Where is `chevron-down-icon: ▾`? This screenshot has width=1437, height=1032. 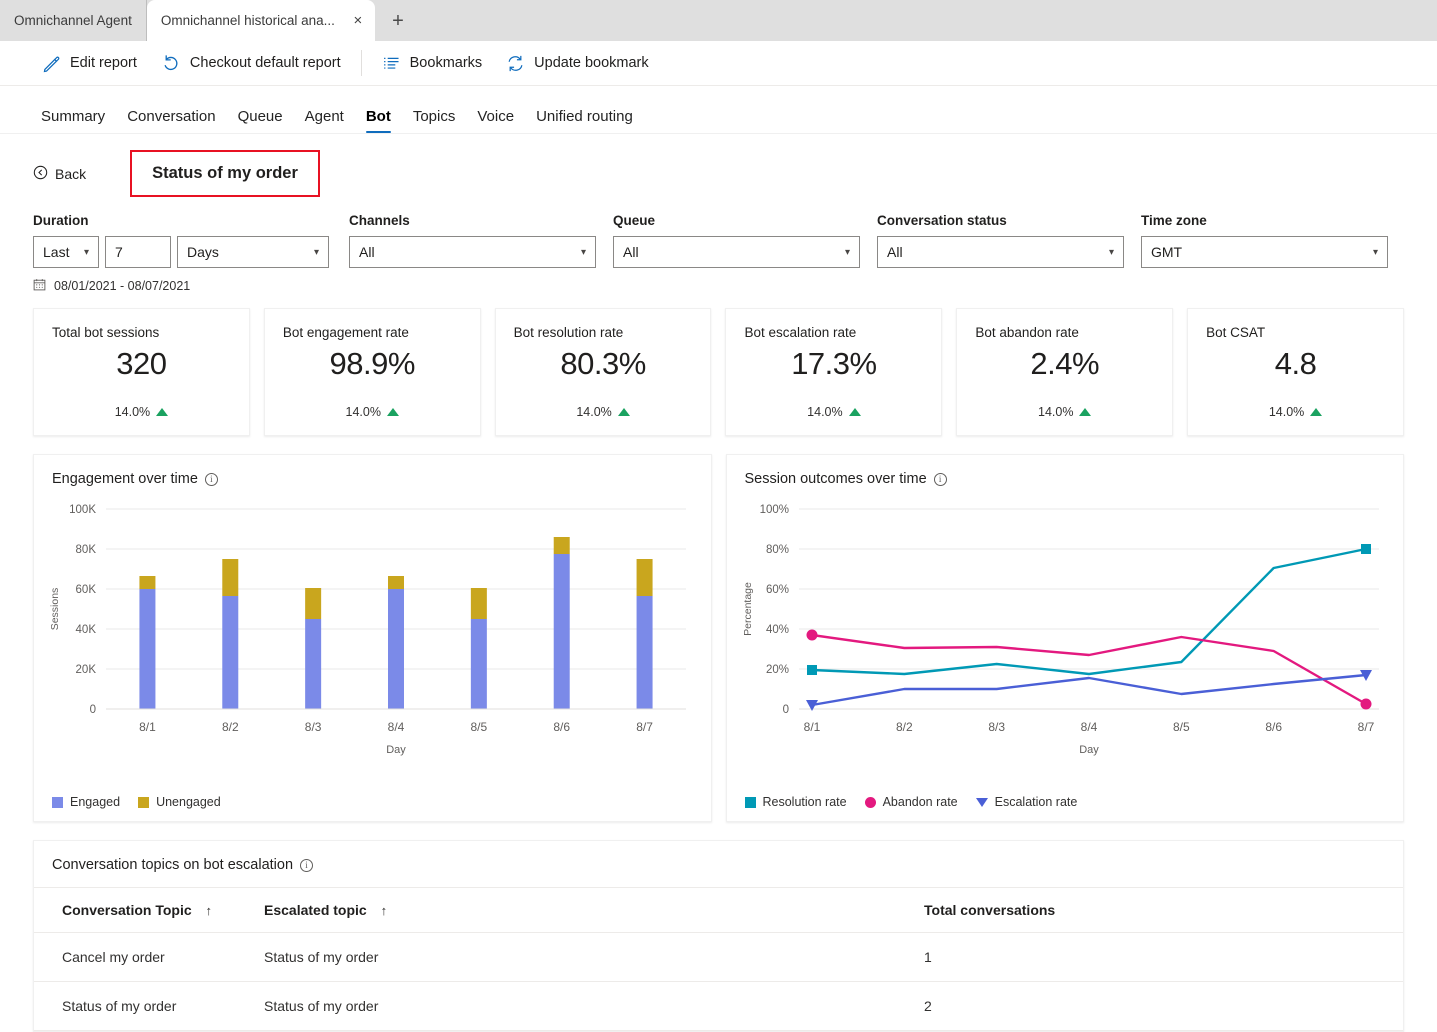
chevron-down-icon: ▾ is located at coordinates (583, 252).